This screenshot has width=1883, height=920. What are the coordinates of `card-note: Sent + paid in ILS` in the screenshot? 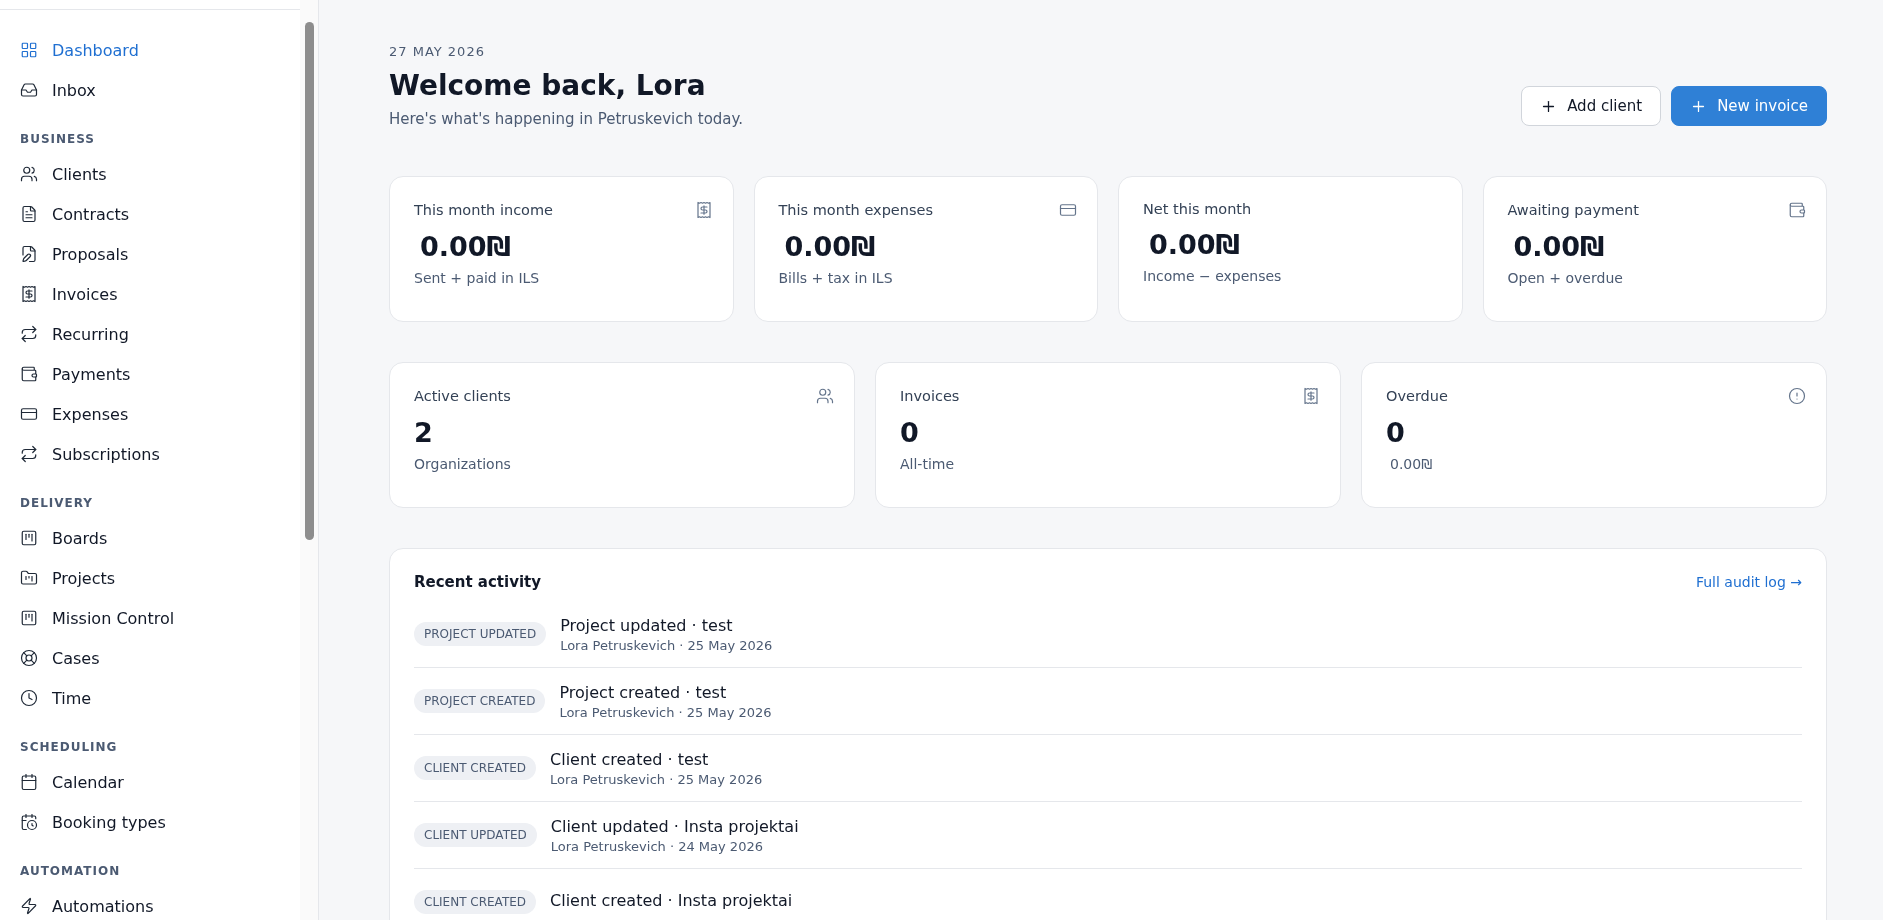 It's located at (477, 278).